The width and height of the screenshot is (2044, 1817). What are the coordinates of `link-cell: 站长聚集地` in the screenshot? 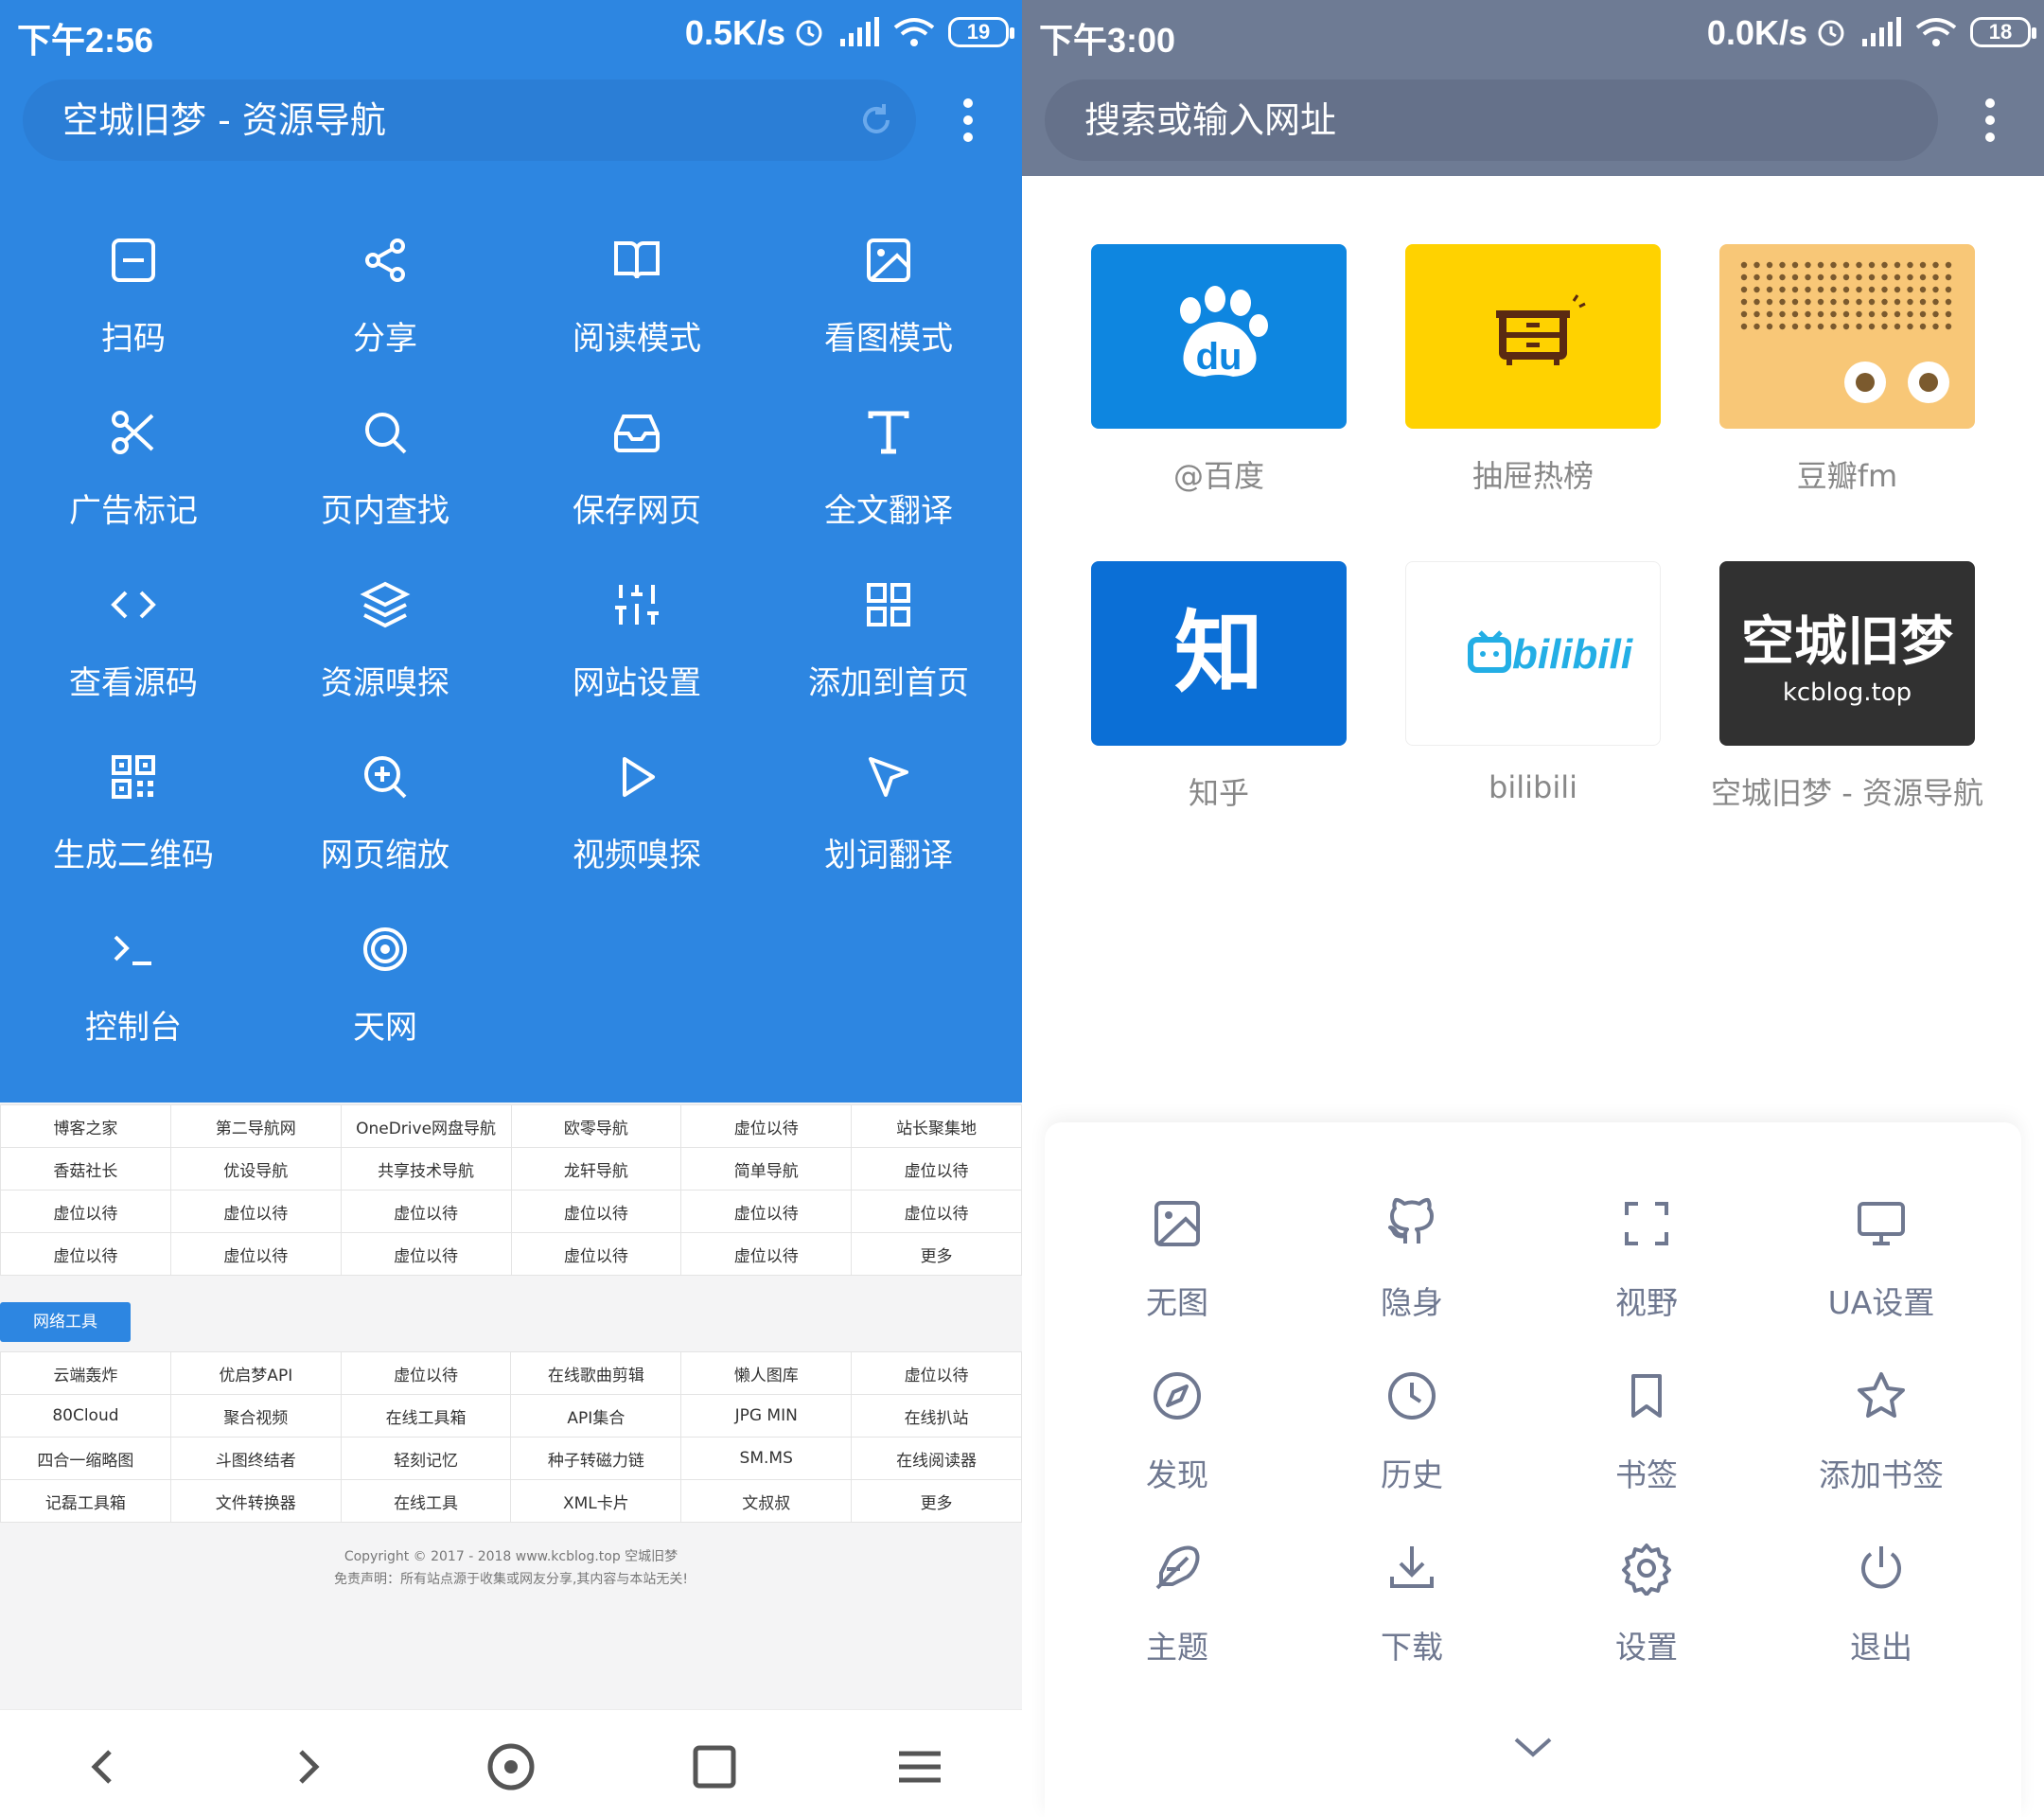 It's located at (936, 1126).